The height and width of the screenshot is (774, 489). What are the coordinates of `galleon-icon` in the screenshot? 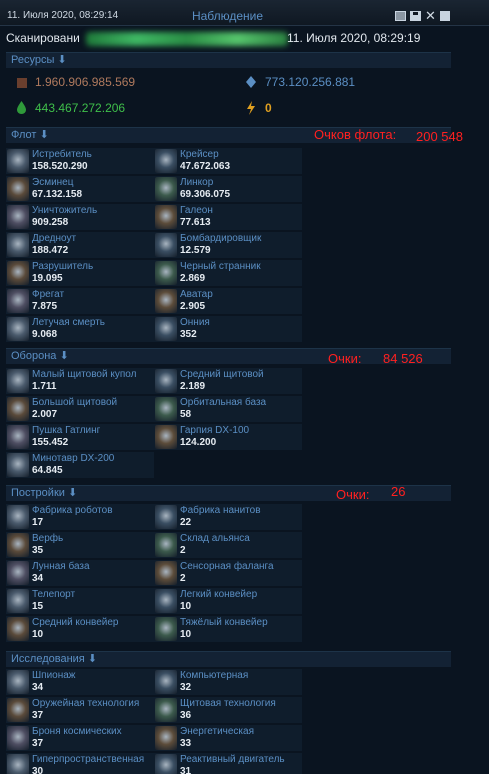 It's located at (166, 217).